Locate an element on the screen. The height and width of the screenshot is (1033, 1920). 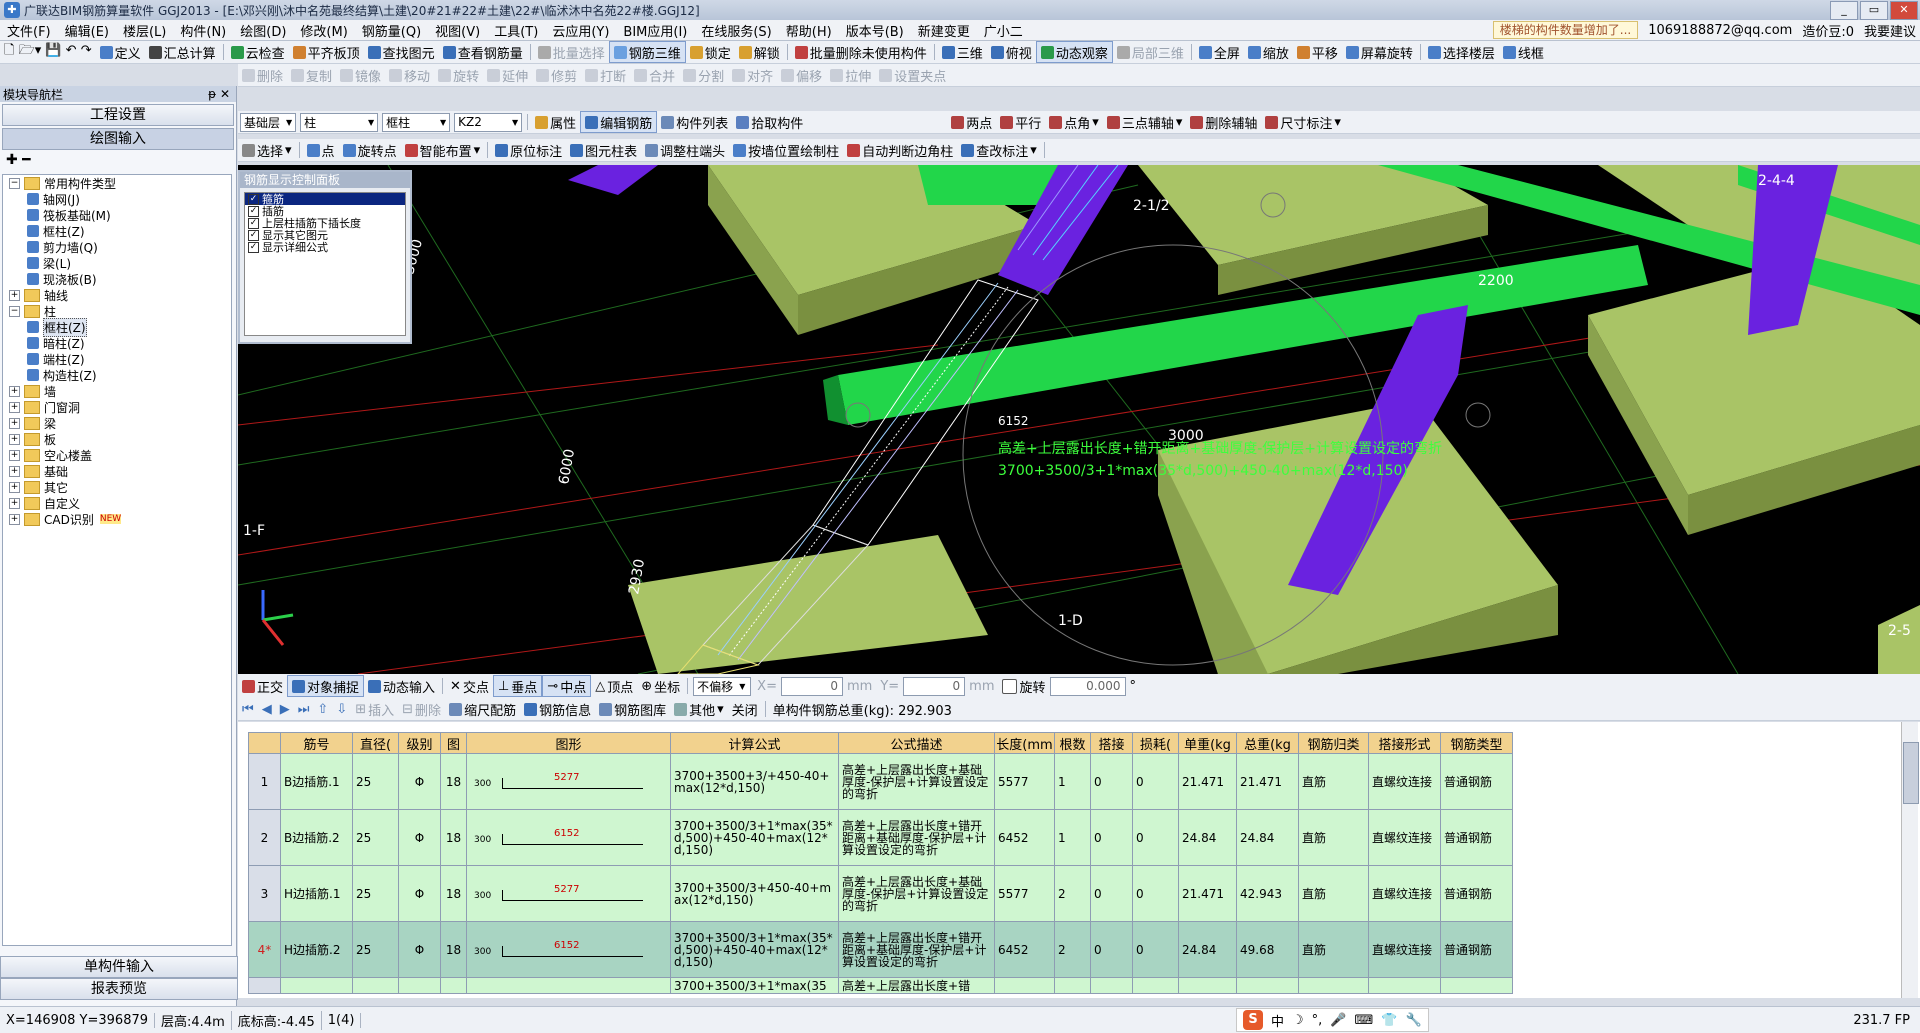
draw-button: 点 is located at coordinates (321, 150).